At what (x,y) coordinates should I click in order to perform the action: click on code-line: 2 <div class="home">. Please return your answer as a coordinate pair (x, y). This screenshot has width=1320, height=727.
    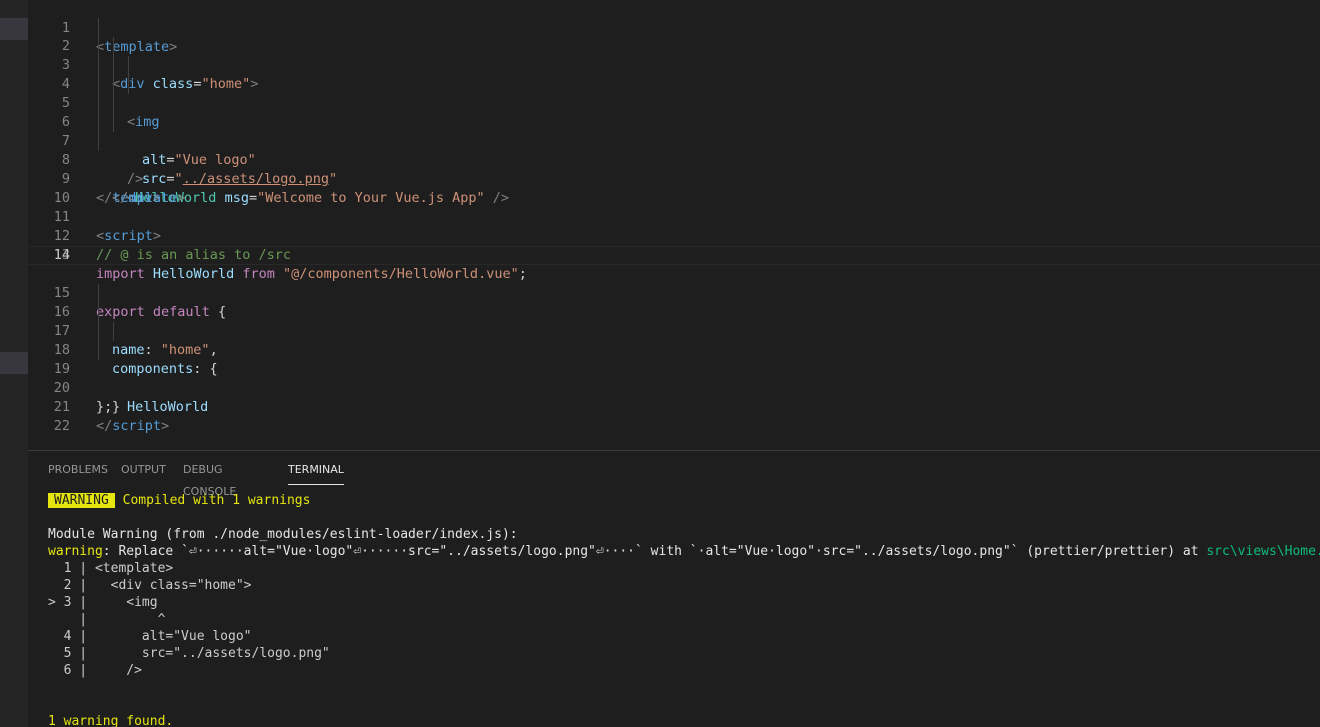
    Looking at the image, I should click on (674, 55).